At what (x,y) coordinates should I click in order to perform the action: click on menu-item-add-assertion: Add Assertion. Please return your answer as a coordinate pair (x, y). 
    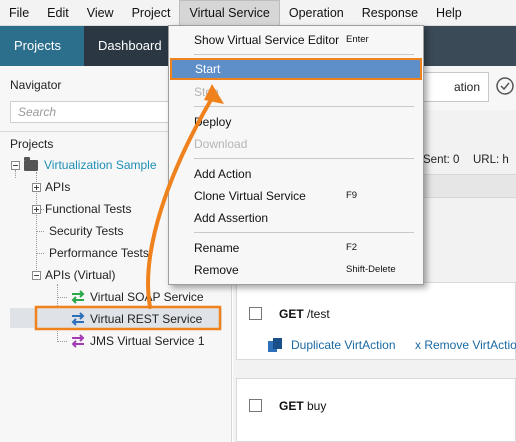
    Looking at the image, I should click on (296, 218).